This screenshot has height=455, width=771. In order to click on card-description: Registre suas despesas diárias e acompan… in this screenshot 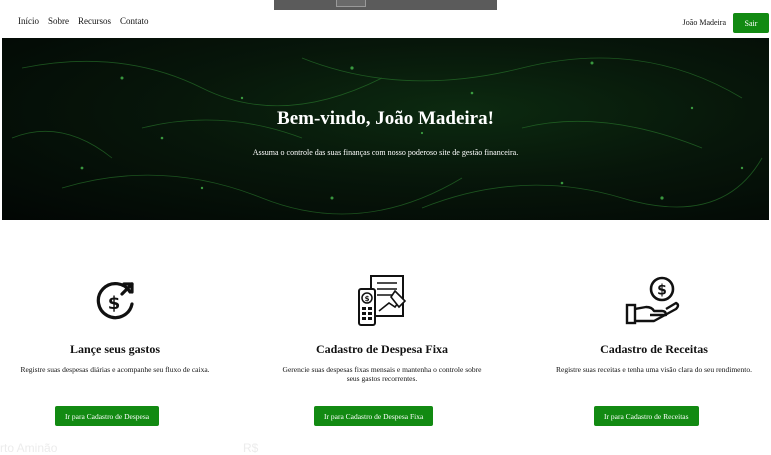, I will do `click(115, 369)`.